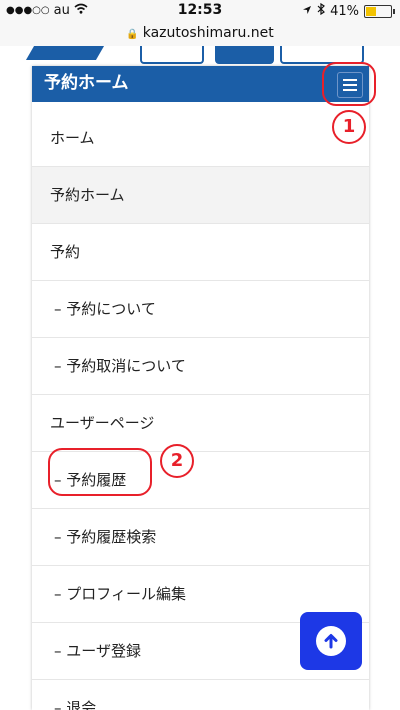  I want to click on status-bar: ●●●○○ au 12:53 41%, so click(200, 11).